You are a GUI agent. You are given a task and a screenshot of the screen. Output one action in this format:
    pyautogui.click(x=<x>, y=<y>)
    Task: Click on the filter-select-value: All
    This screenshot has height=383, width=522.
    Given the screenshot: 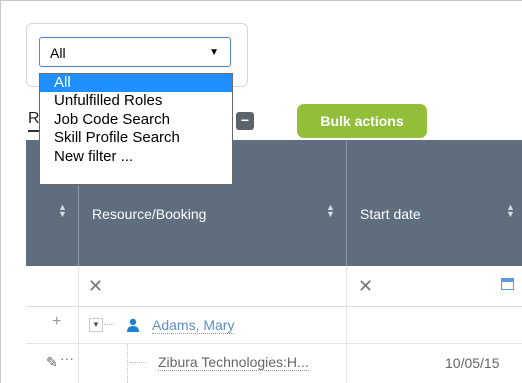 What is the action you would take?
    pyautogui.click(x=58, y=53)
    